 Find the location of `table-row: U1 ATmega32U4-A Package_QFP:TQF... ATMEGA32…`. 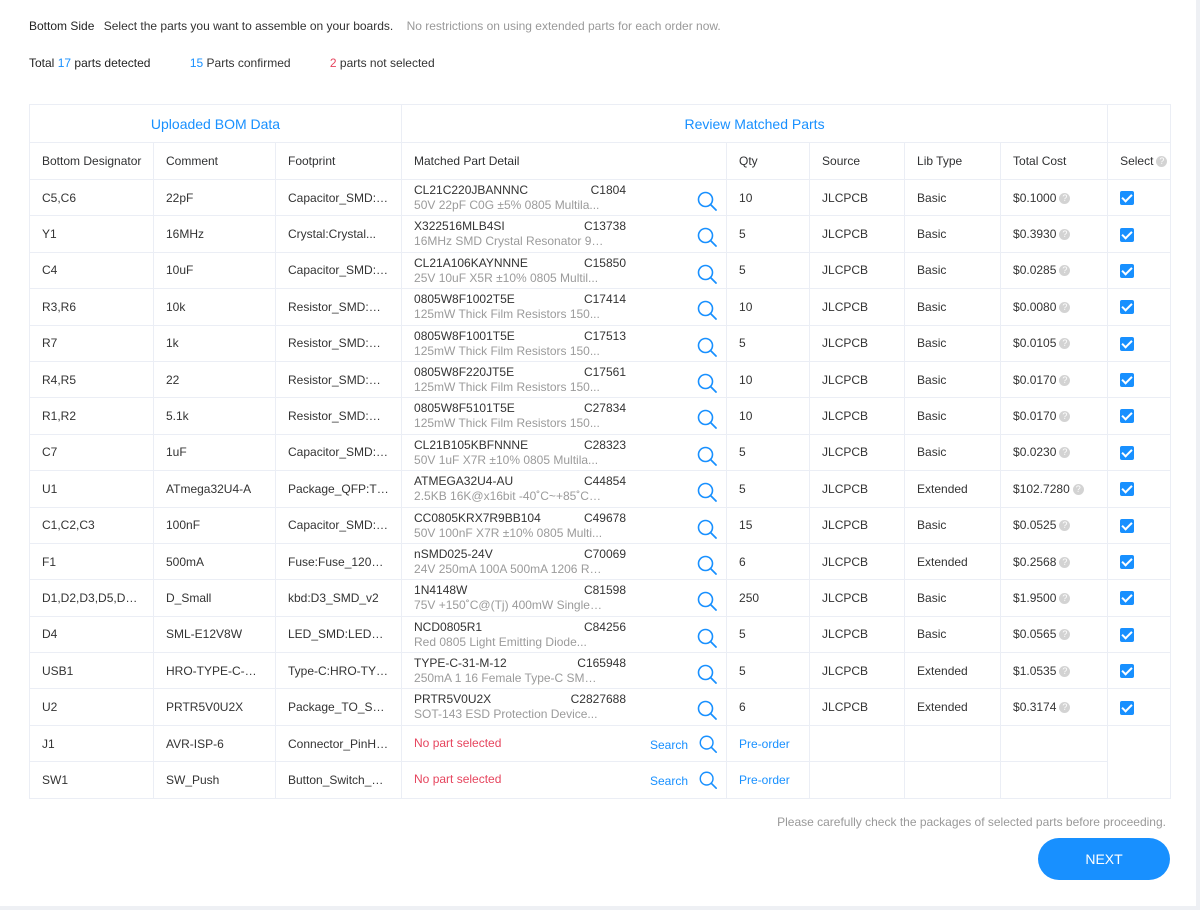

table-row: U1 ATmega32U4-A Package_QFP:TQF... ATMEGA32… is located at coordinates (600, 489).